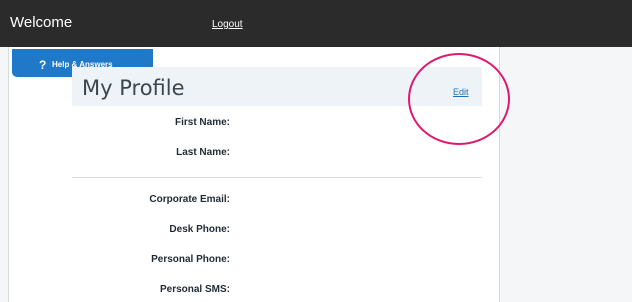  I want to click on personal-sms-label: Personal SMS:, so click(194, 289).